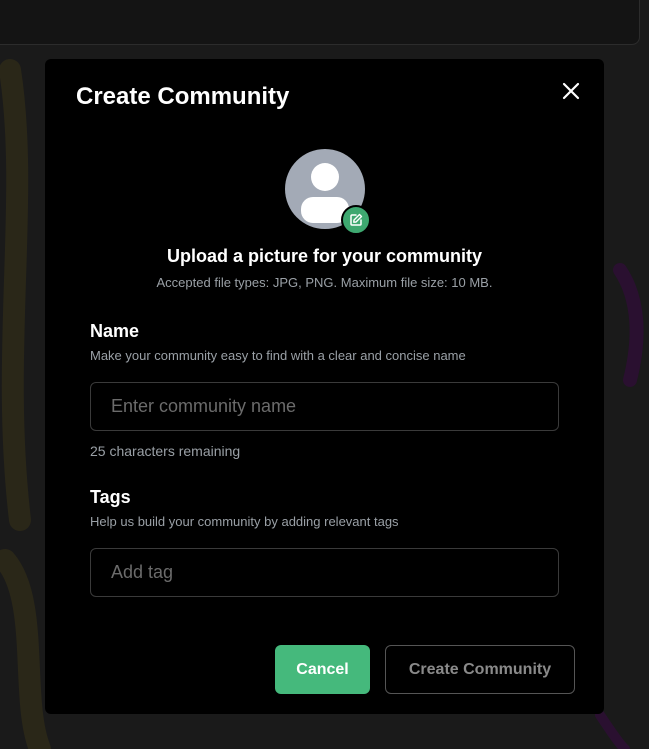 The width and height of the screenshot is (649, 749). I want to click on name-label: Name, so click(115, 331).